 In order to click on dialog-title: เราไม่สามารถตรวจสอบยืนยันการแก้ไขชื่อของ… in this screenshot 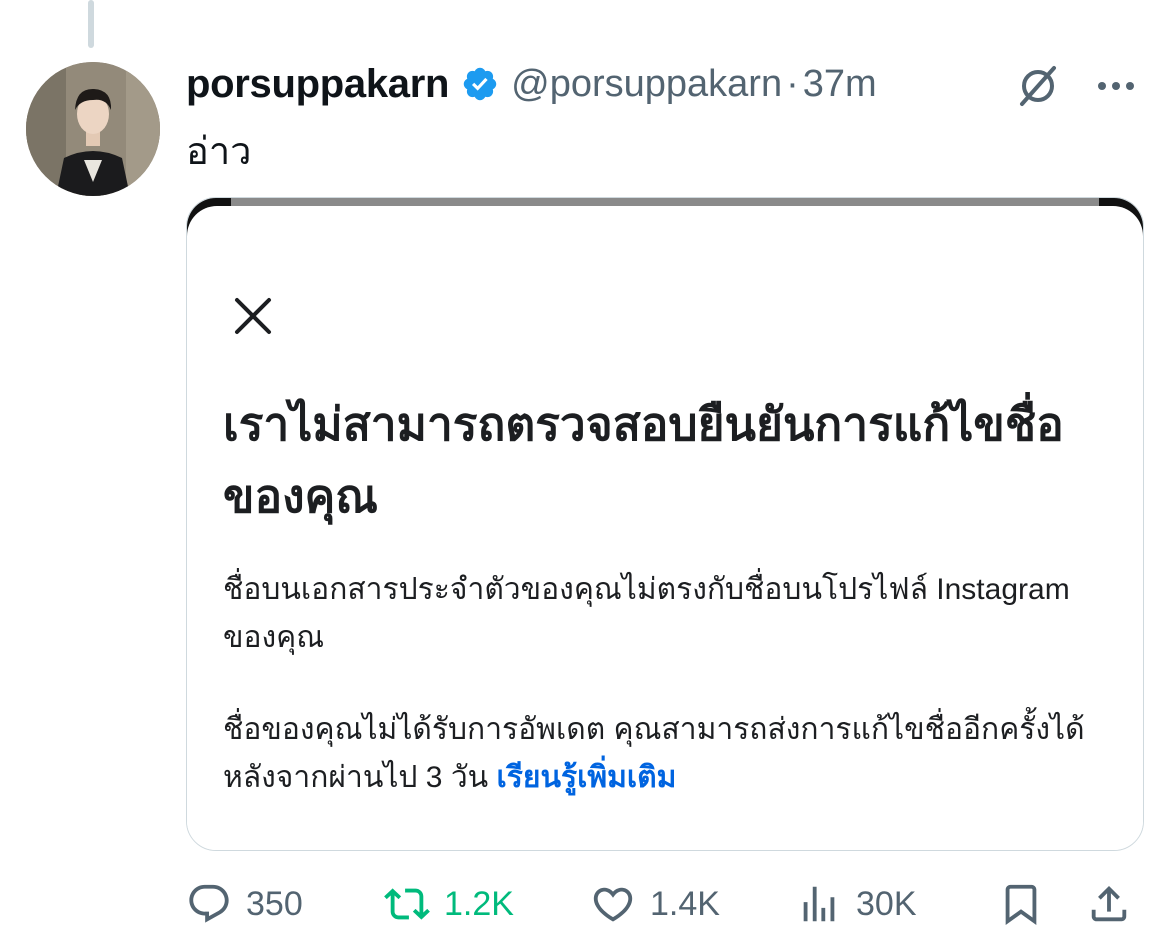, I will do `click(643, 460)`.